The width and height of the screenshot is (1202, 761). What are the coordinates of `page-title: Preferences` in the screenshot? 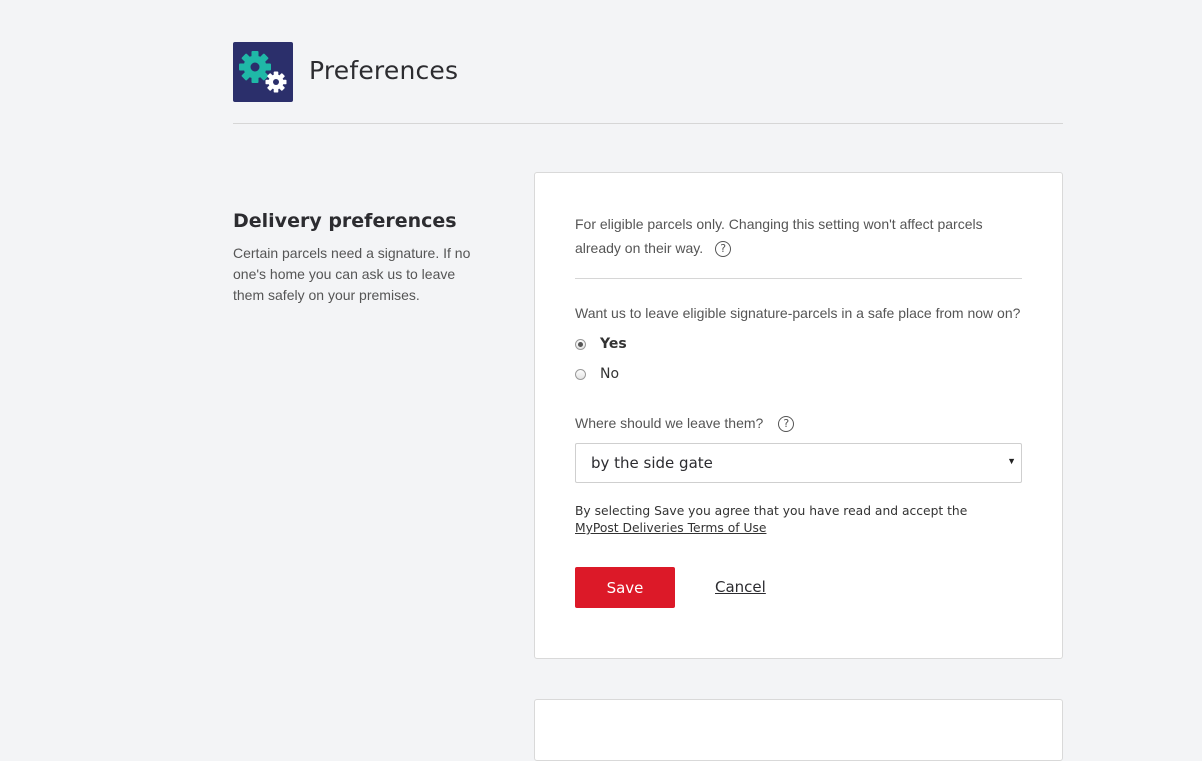 It's located at (384, 70).